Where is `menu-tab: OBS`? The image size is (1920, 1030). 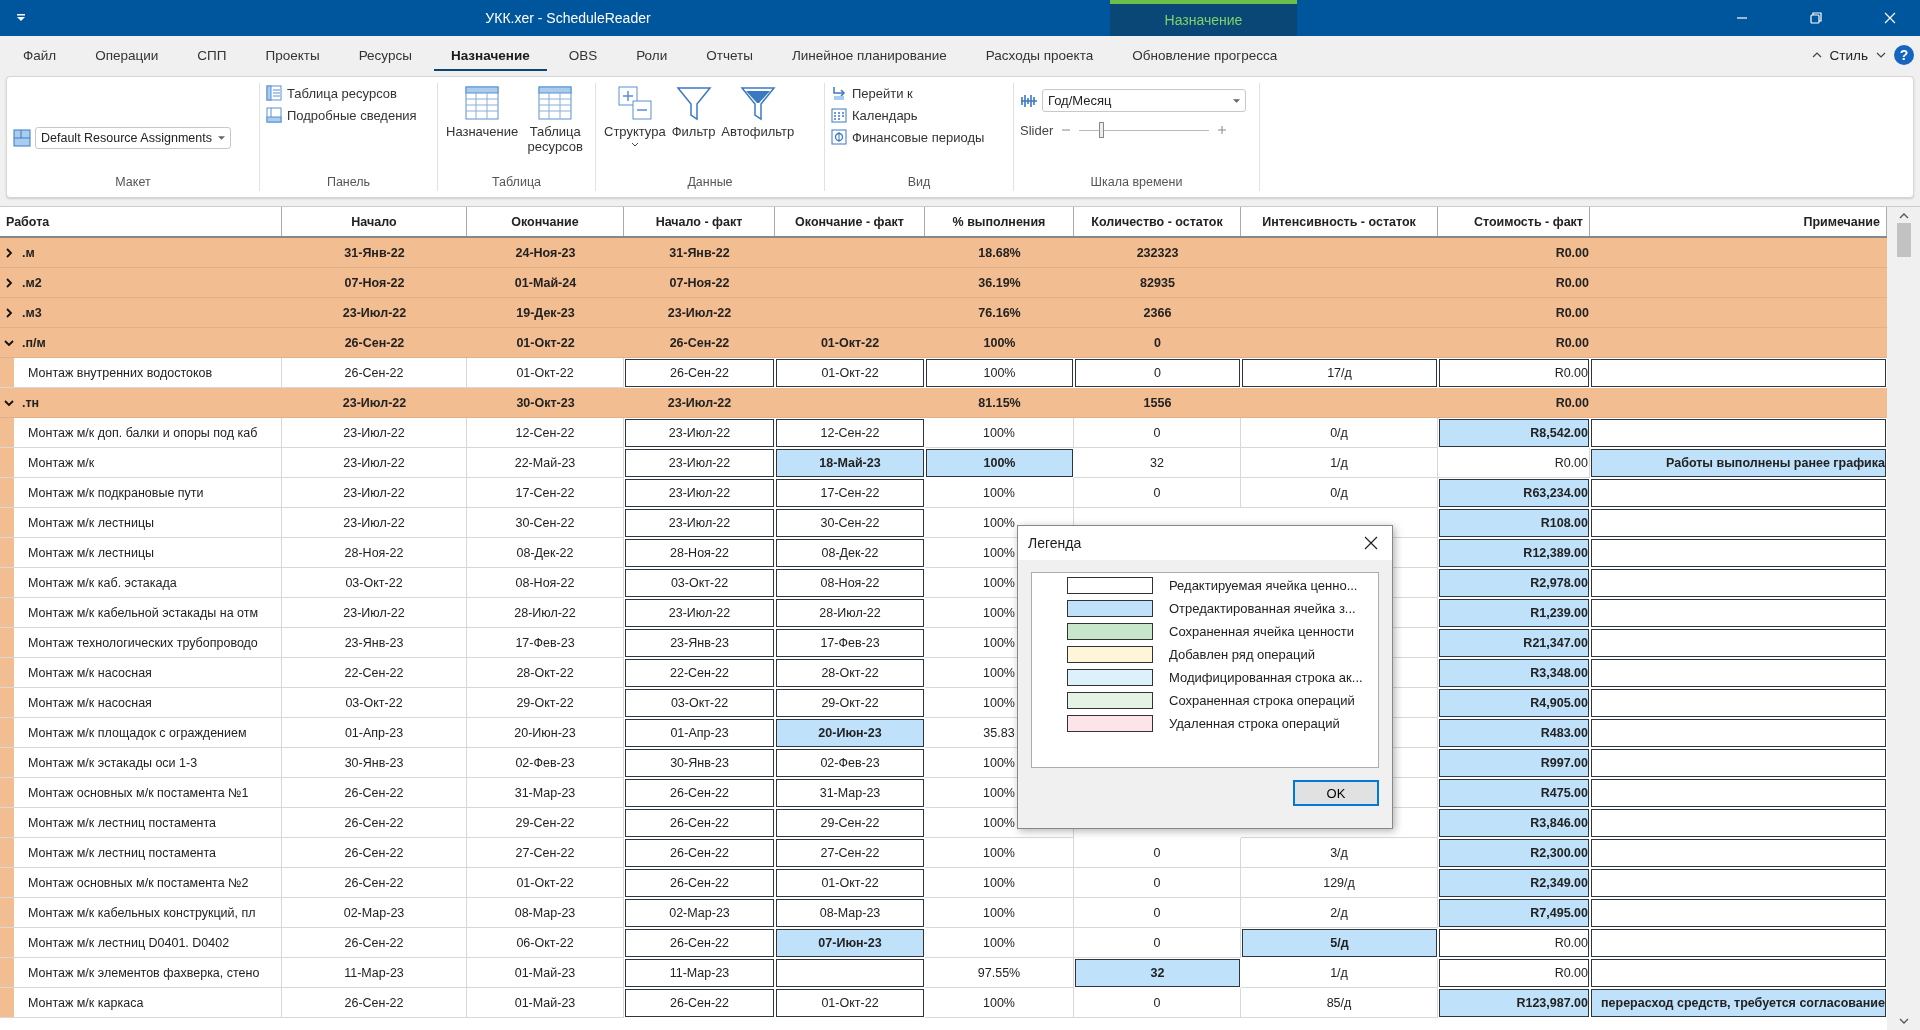 menu-tab: OBS is located at coordinates (583, 55).